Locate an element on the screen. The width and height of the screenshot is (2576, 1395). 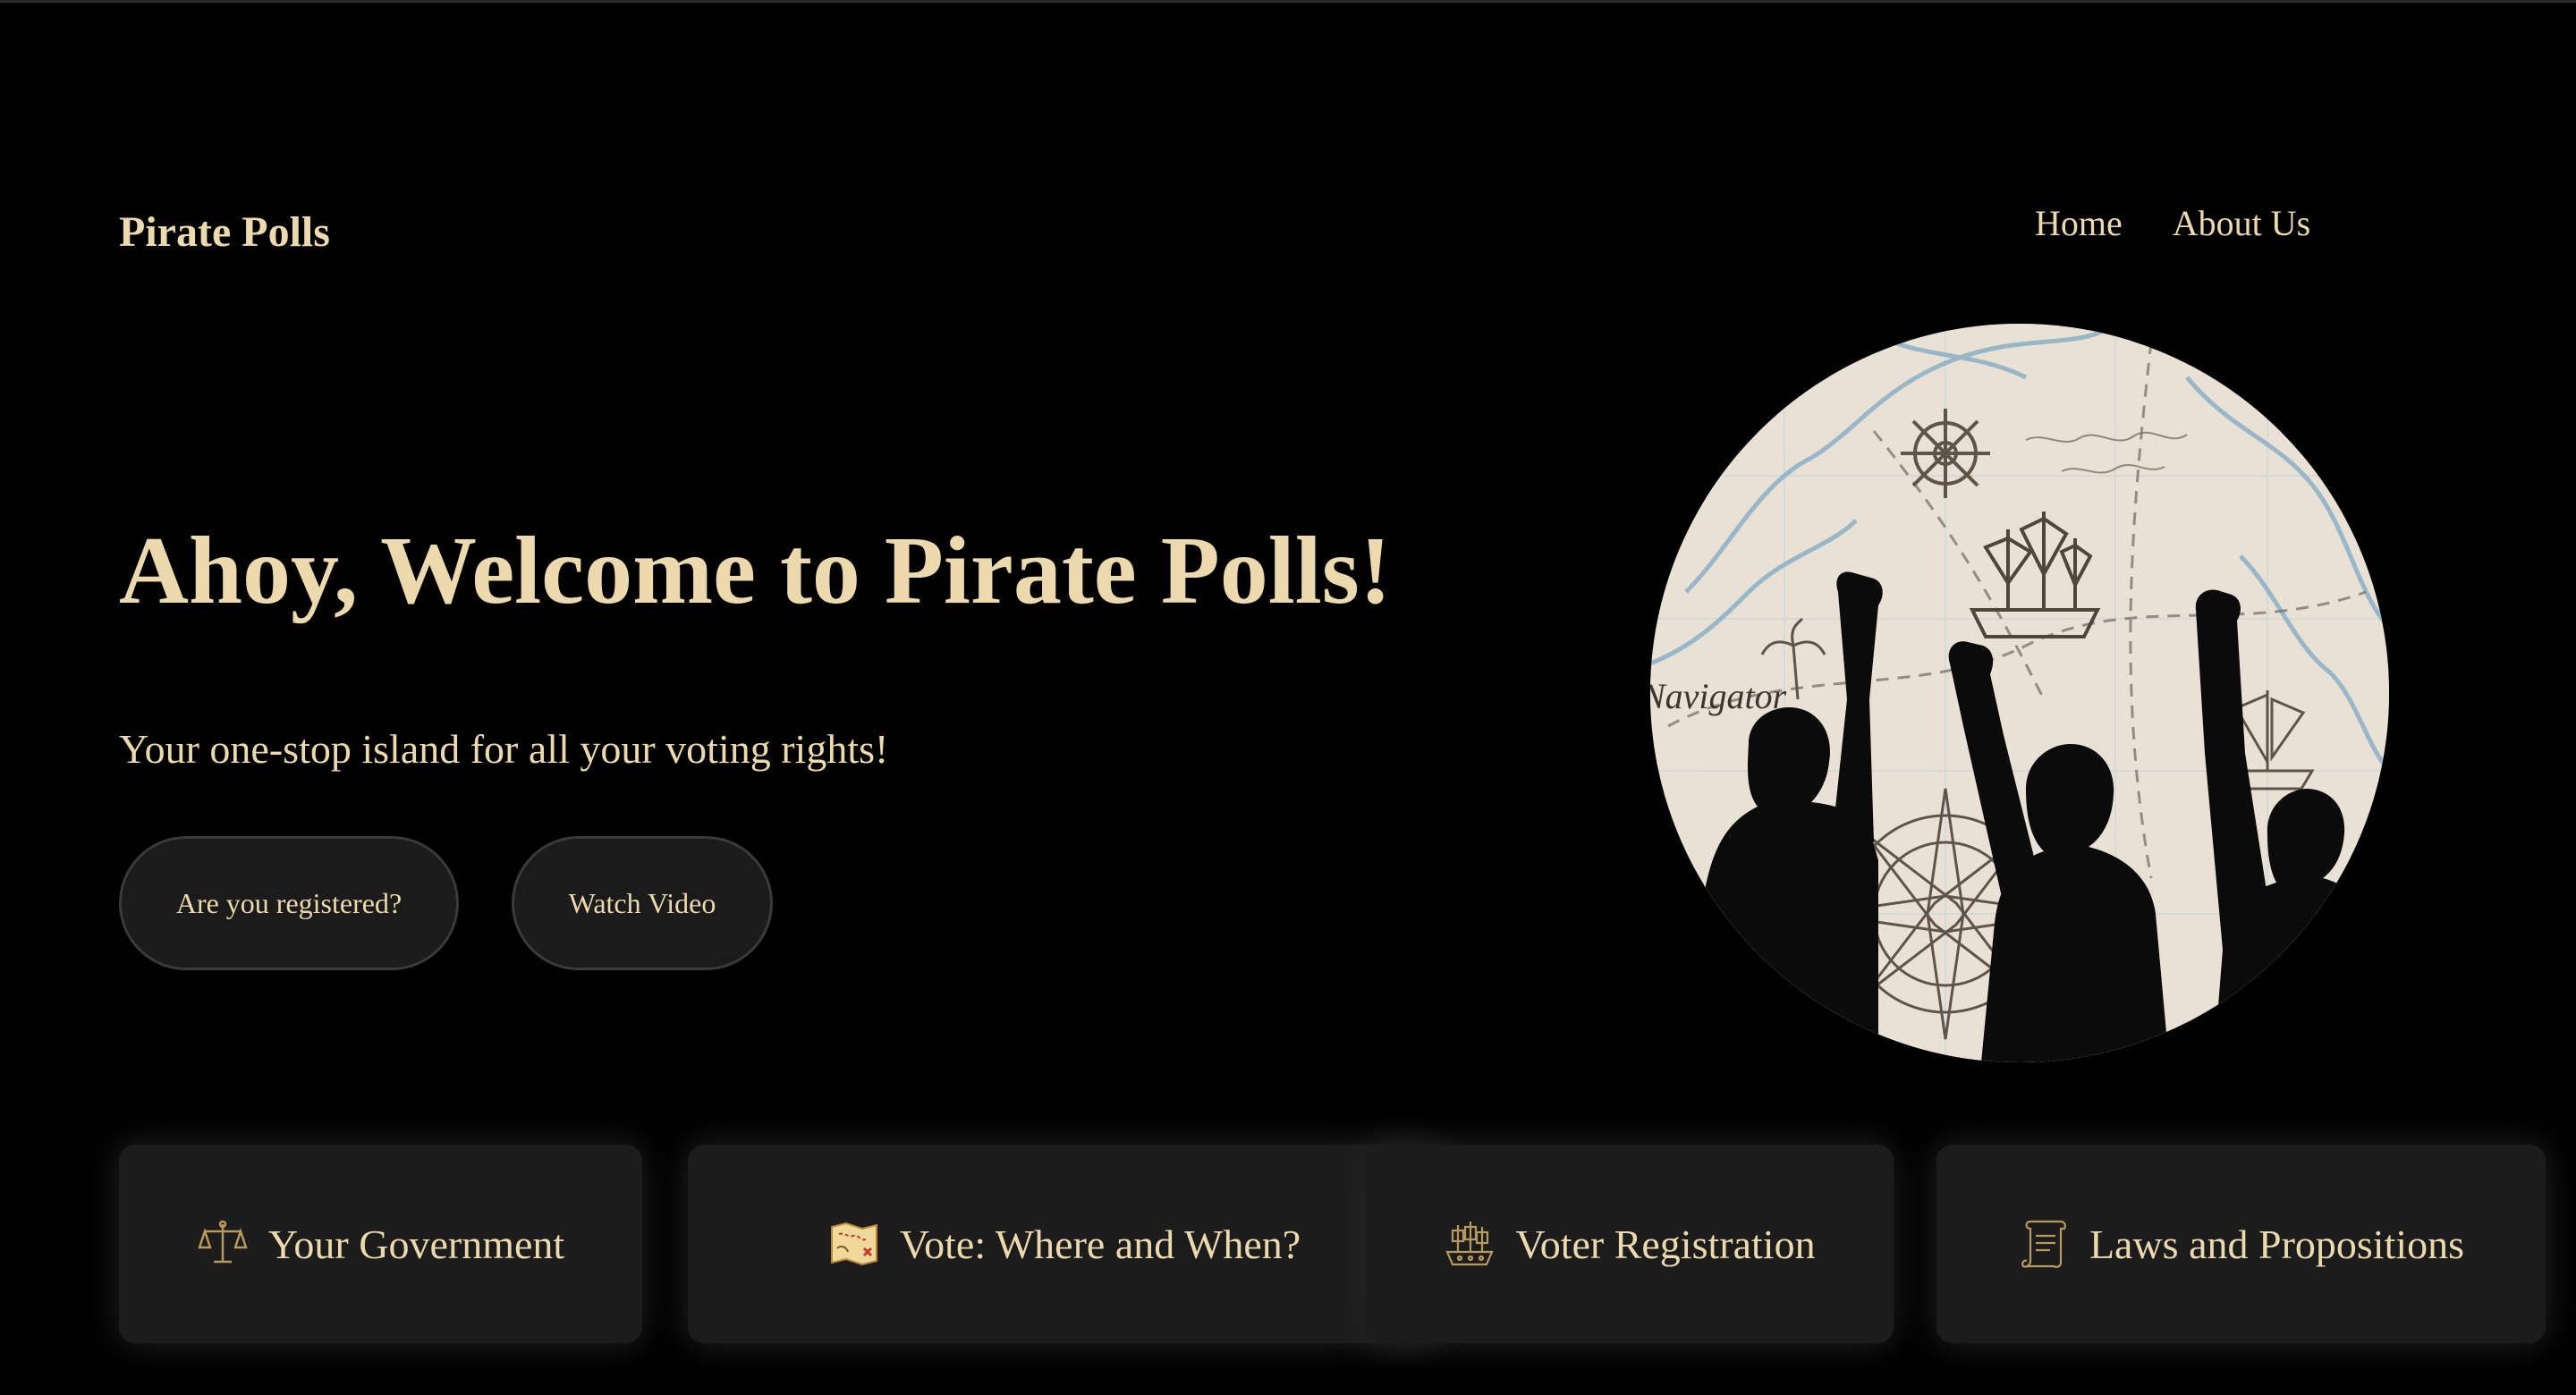
card-label: Your Government is located at coordinates (416, 1244).